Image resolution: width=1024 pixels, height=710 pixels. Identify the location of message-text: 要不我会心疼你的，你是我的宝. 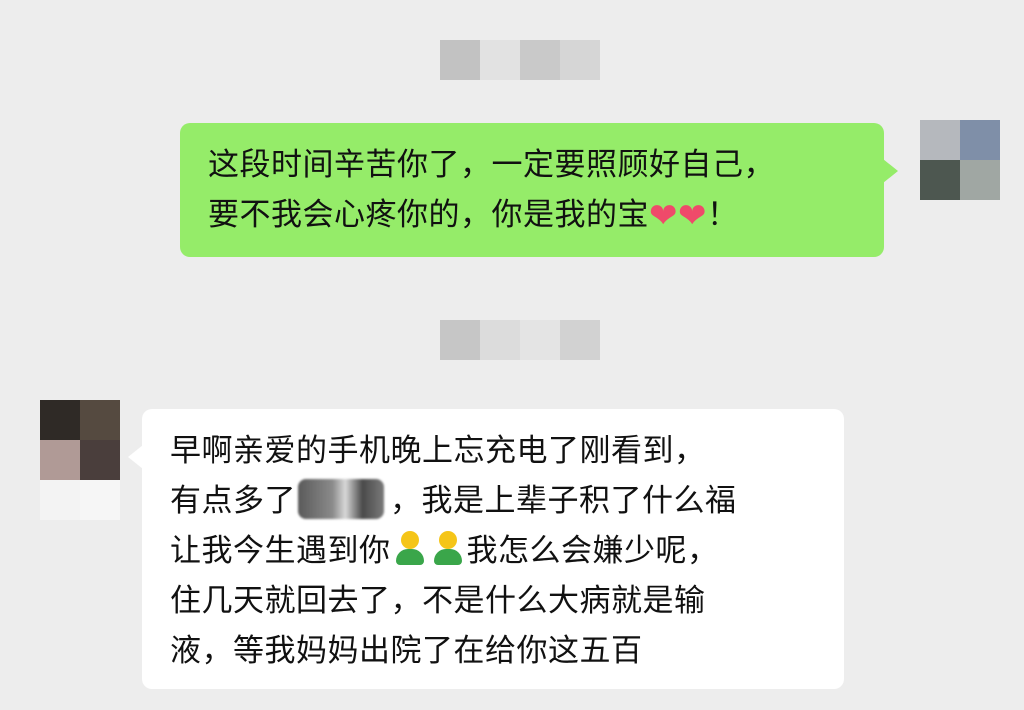
(428, 215).